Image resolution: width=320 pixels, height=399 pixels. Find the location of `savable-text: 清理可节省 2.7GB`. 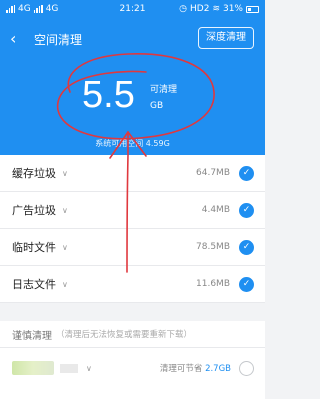

savable-text: 清理可节省 2.7GB is located at coordinates (195, 368).